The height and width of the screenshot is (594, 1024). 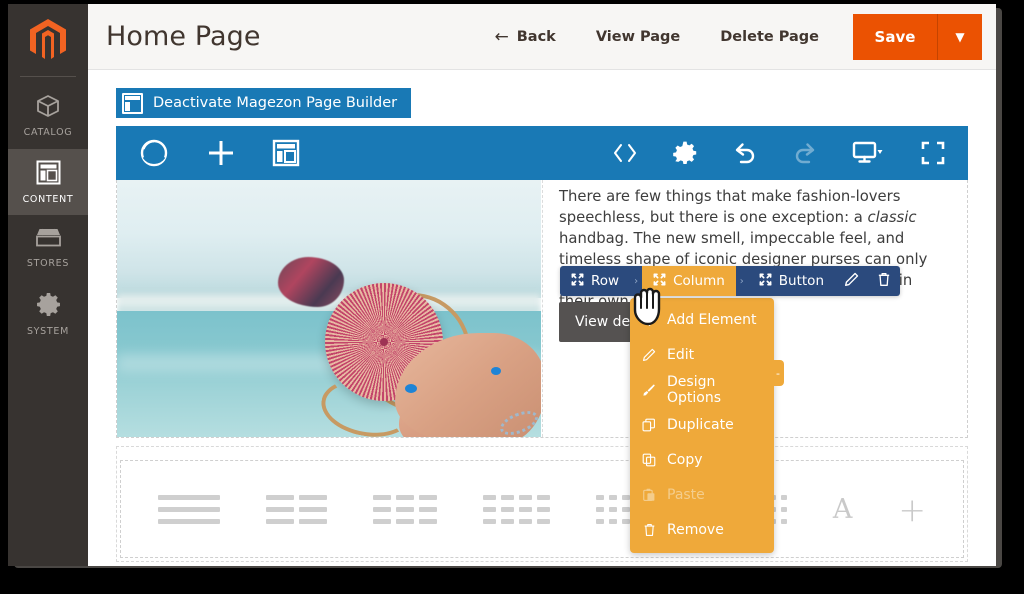 I want to click on save-dropdown-button: ▼, so click(x=960, y=36).